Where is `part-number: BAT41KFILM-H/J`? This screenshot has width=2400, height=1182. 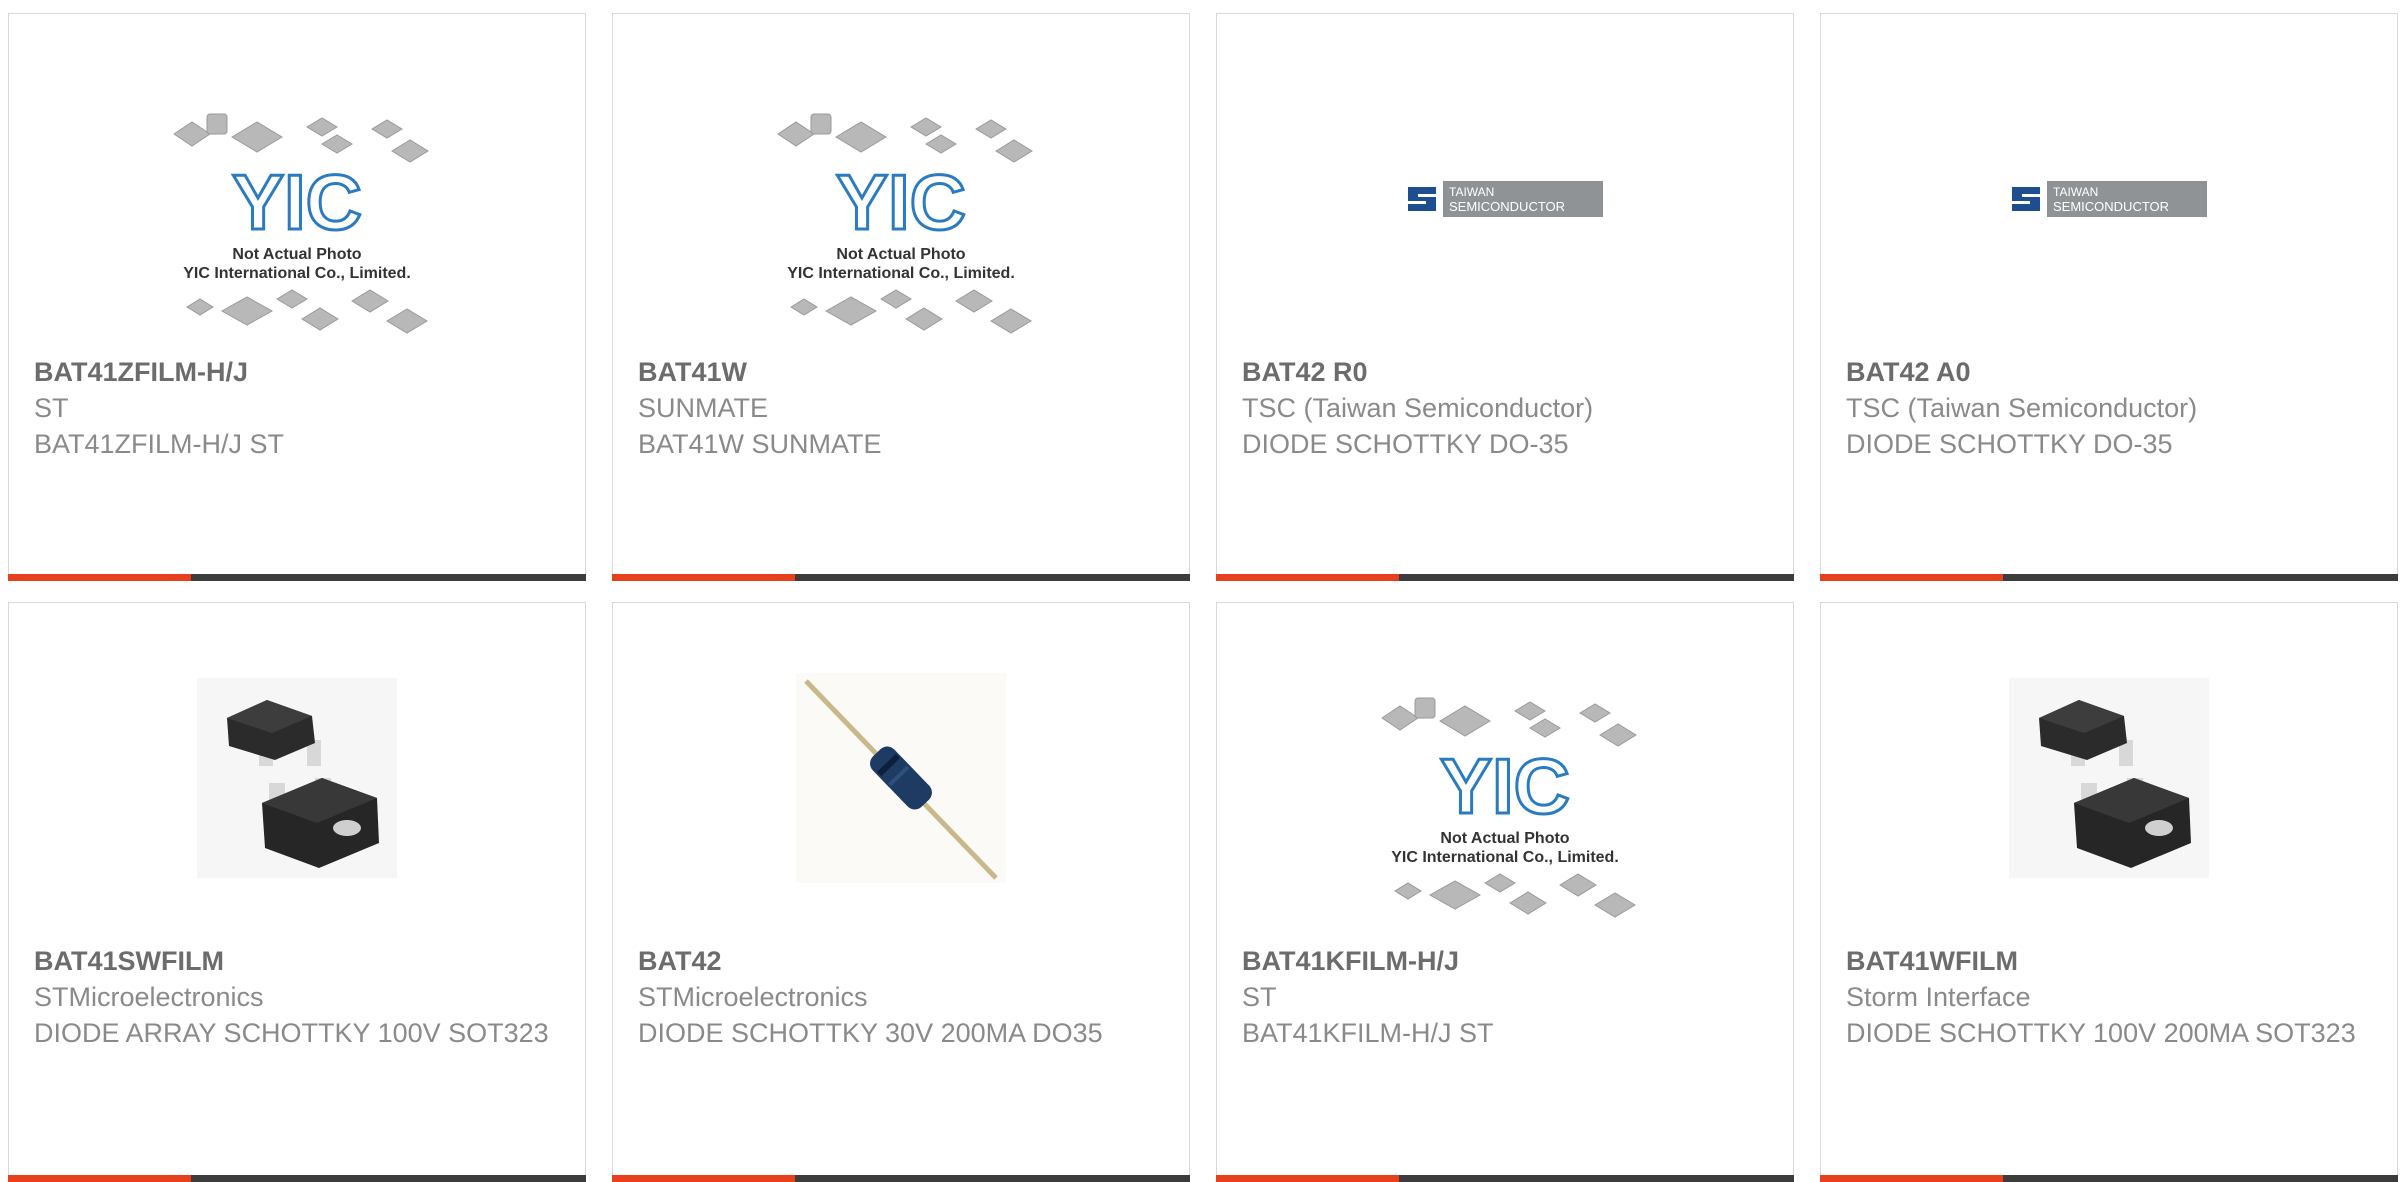
part-number: BAT41KFILM-H/J is located at coordinates (1507, 961).